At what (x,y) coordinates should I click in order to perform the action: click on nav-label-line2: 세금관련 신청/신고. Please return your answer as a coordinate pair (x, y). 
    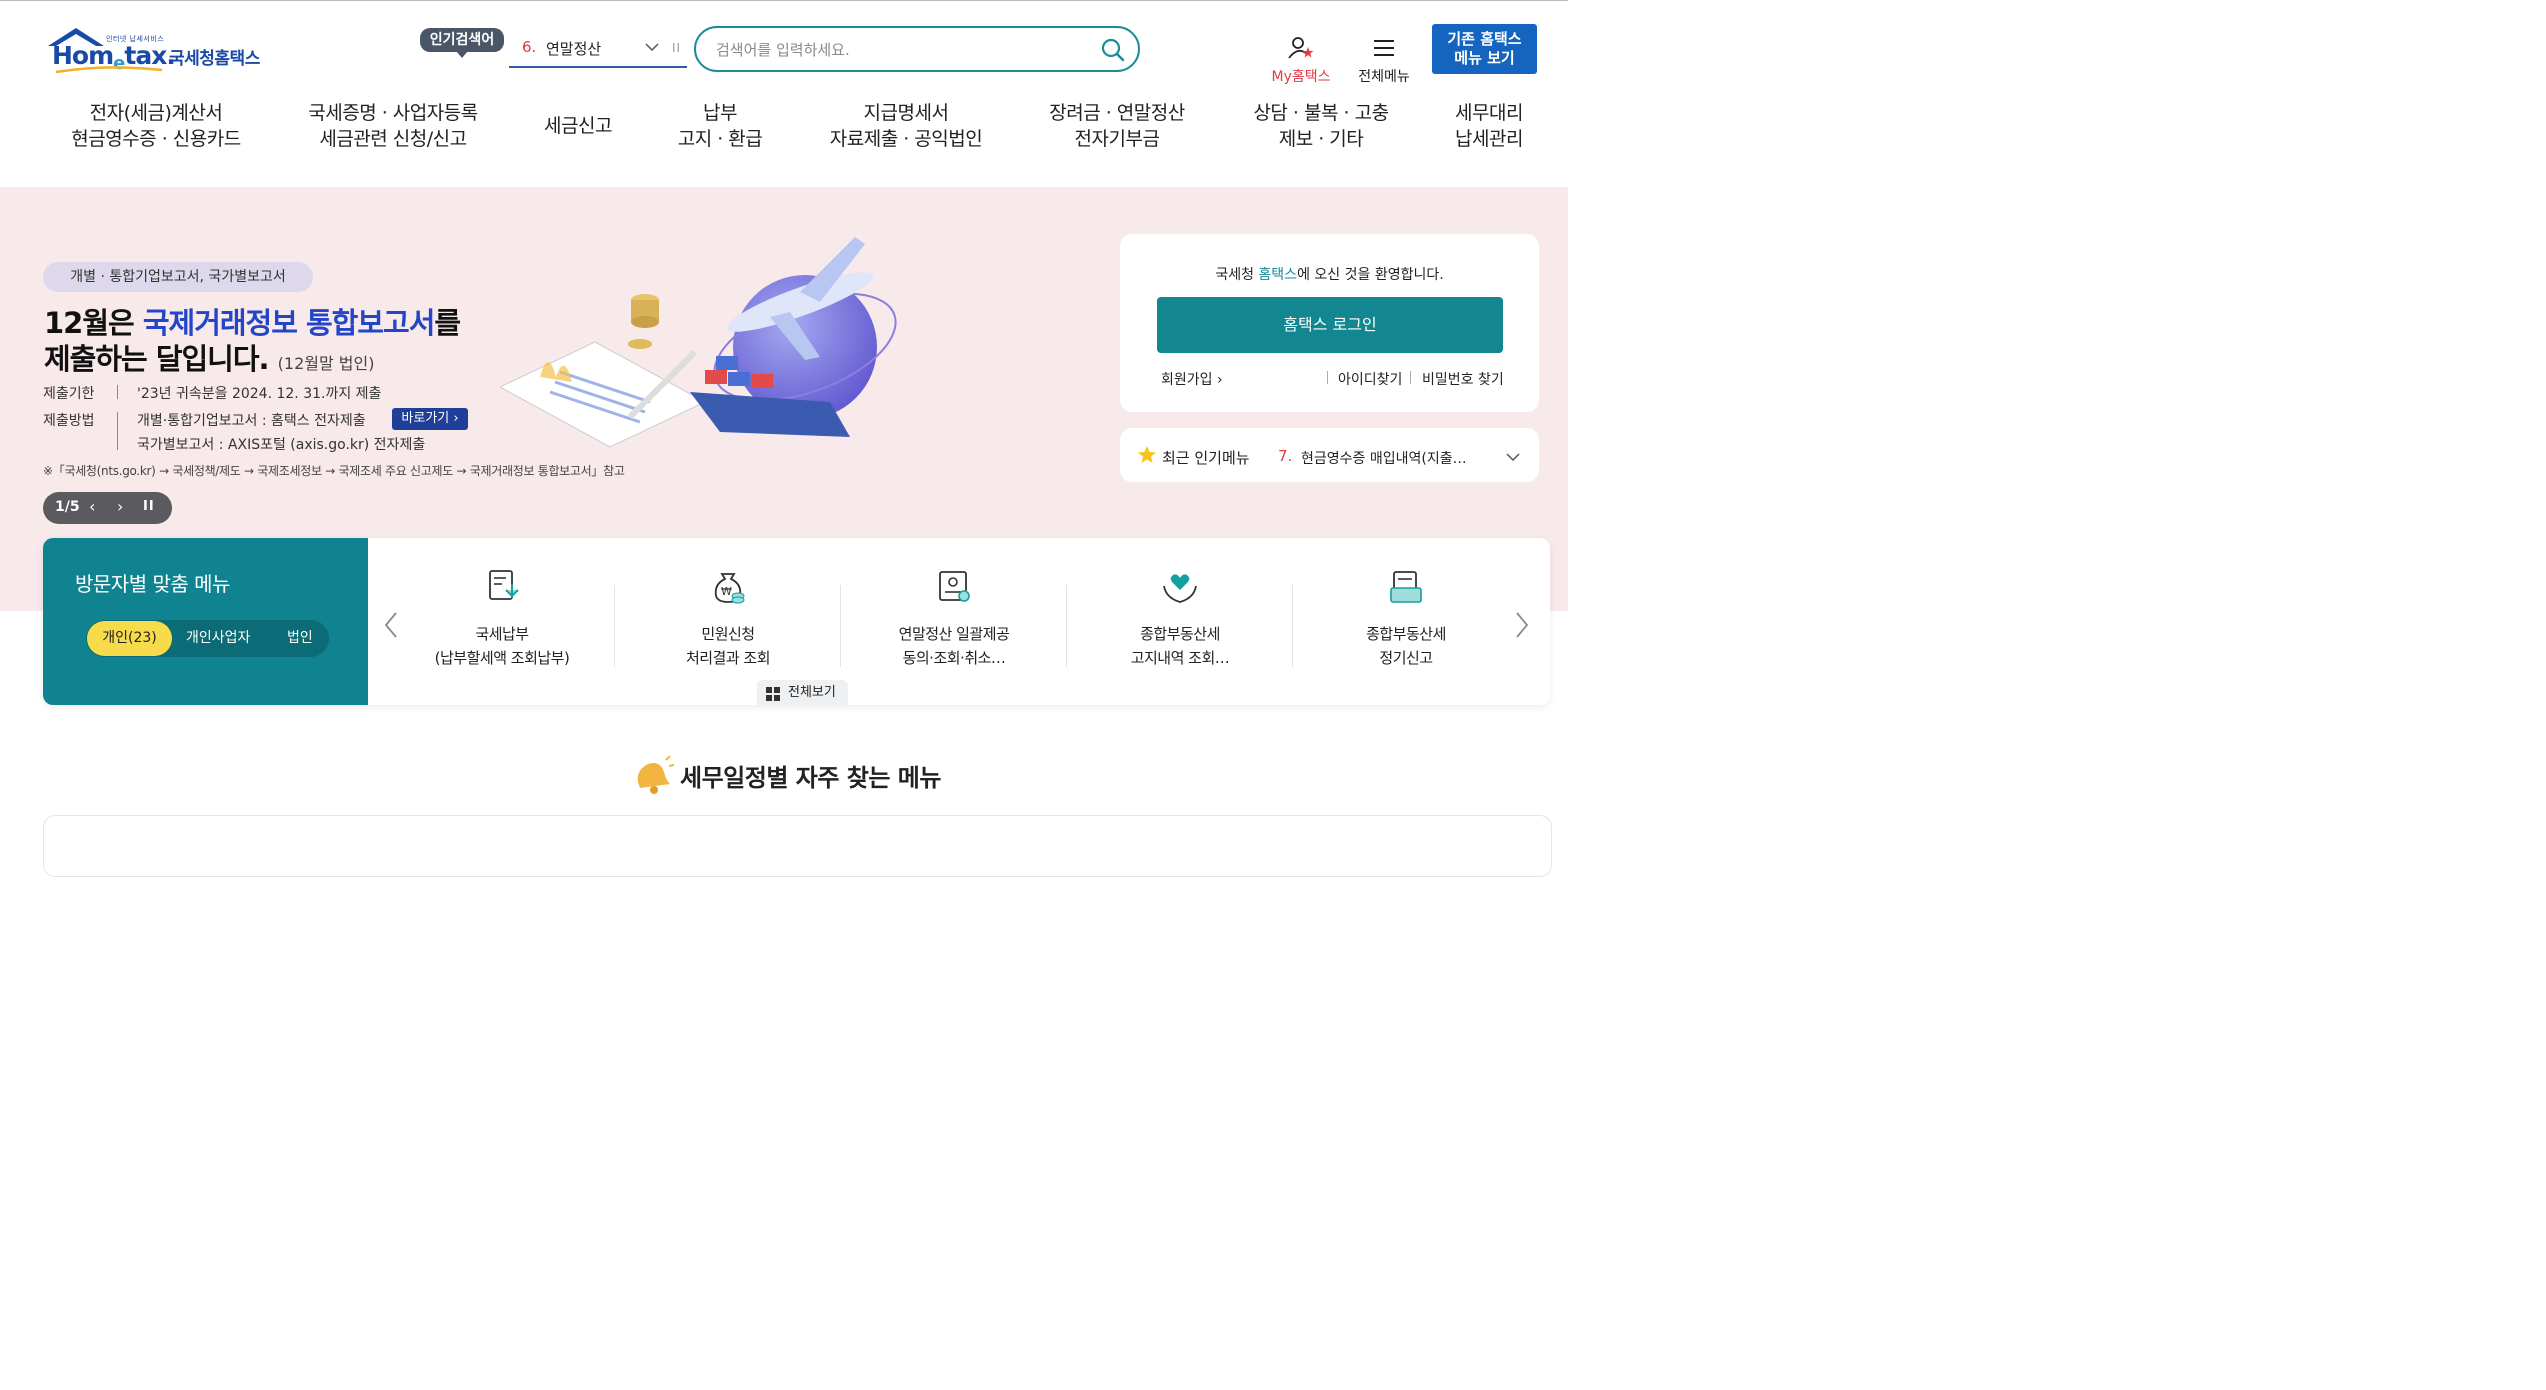
    Looking at the image, I should click on (393, 139).